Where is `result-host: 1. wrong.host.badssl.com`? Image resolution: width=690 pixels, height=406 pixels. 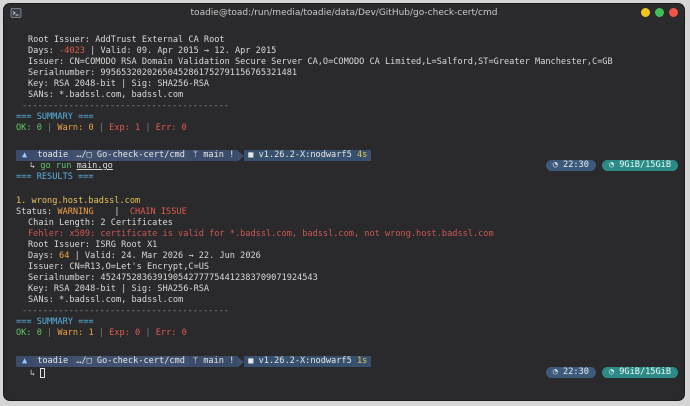
result-host: 1. wrong.host.badssl.com is located at coordinates (78, 201).